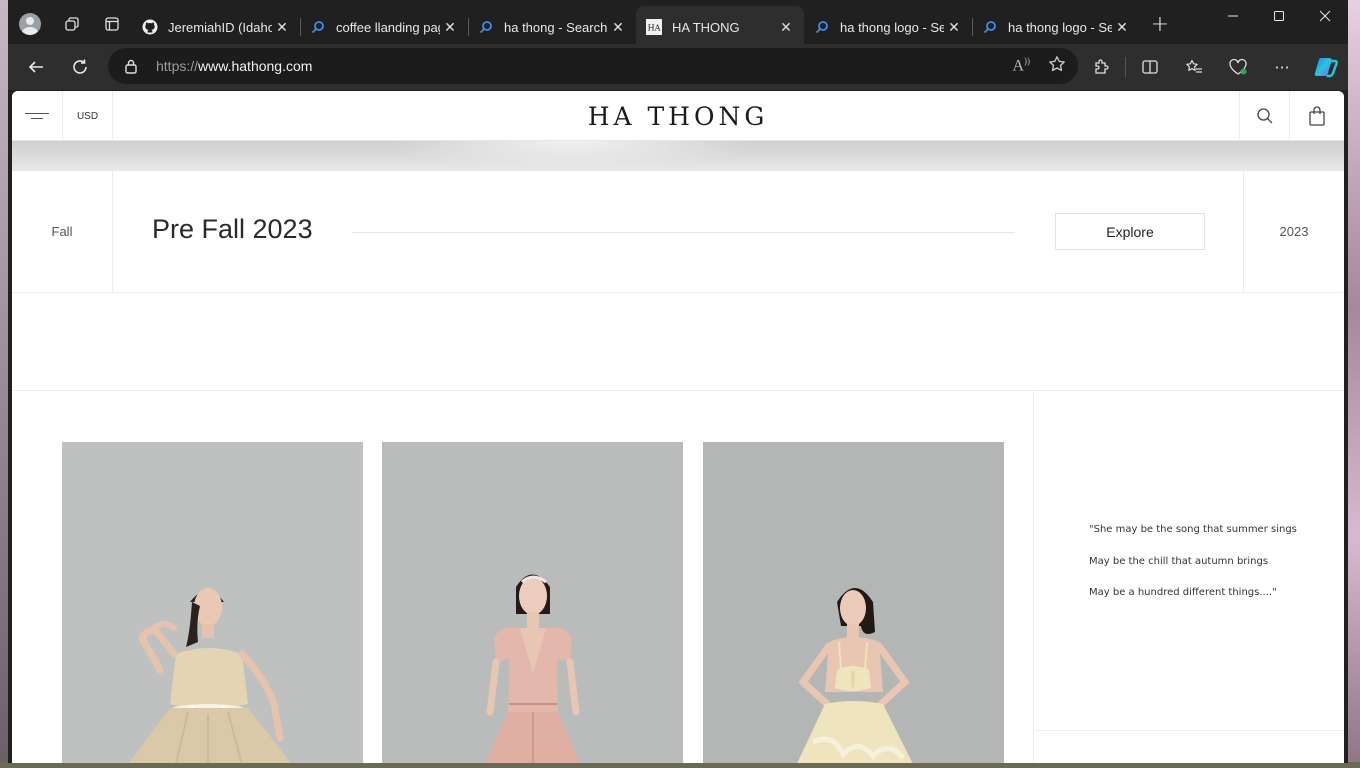 The width and height of the screenshot is (1360, 768). What do you see at coordinates (593, 66) in the screenshot?
I see `address-bar: https://www.hathong.com A))` at bounding box center [593, 66].